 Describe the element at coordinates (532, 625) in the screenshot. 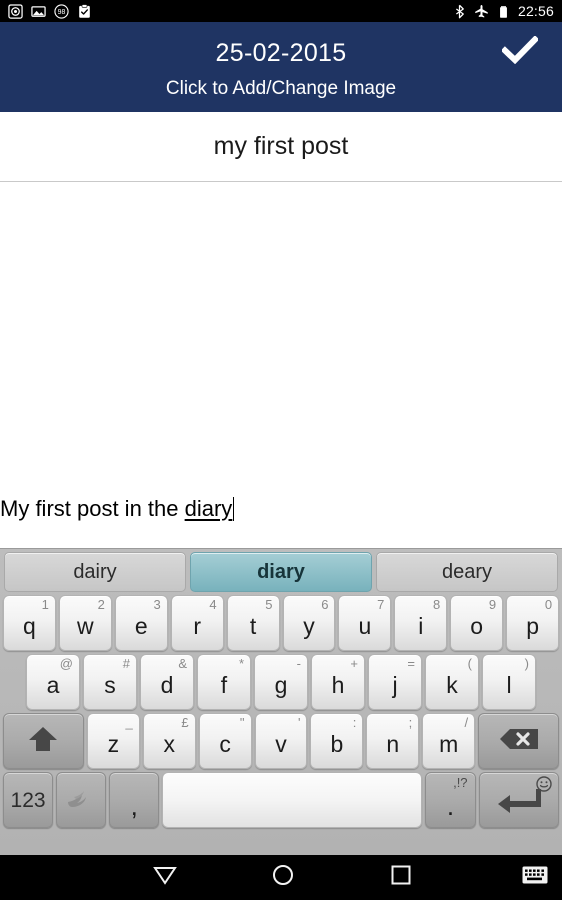

I see `key-p-label: p` at that location.